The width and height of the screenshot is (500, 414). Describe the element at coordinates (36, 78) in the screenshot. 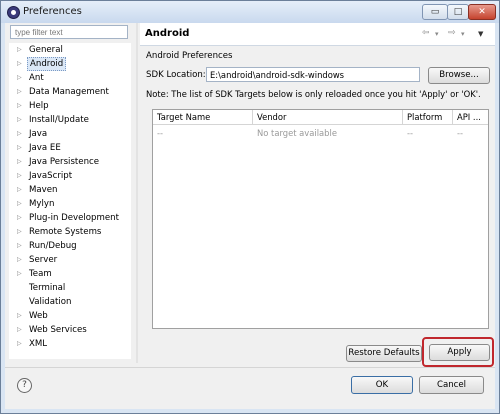

I see `tree-item-label: Ant` at that location.